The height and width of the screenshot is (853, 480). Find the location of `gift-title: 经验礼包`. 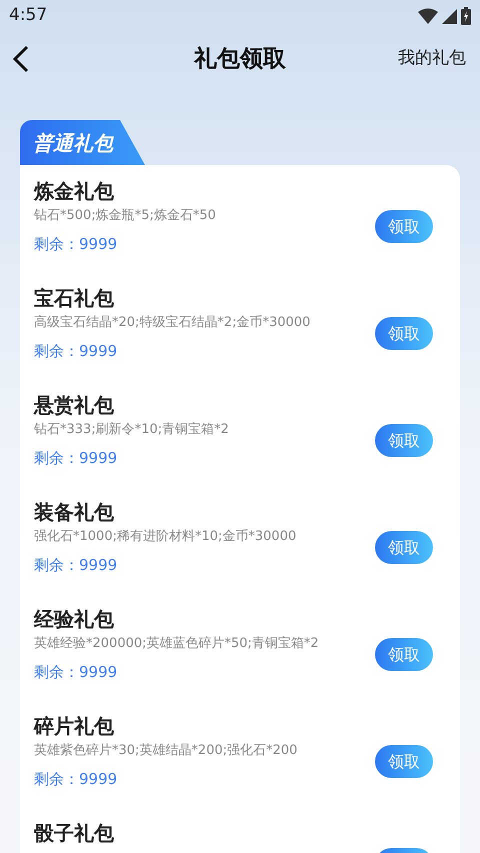

gift-title: 经验礼包 is located at coordinates (74, 619).